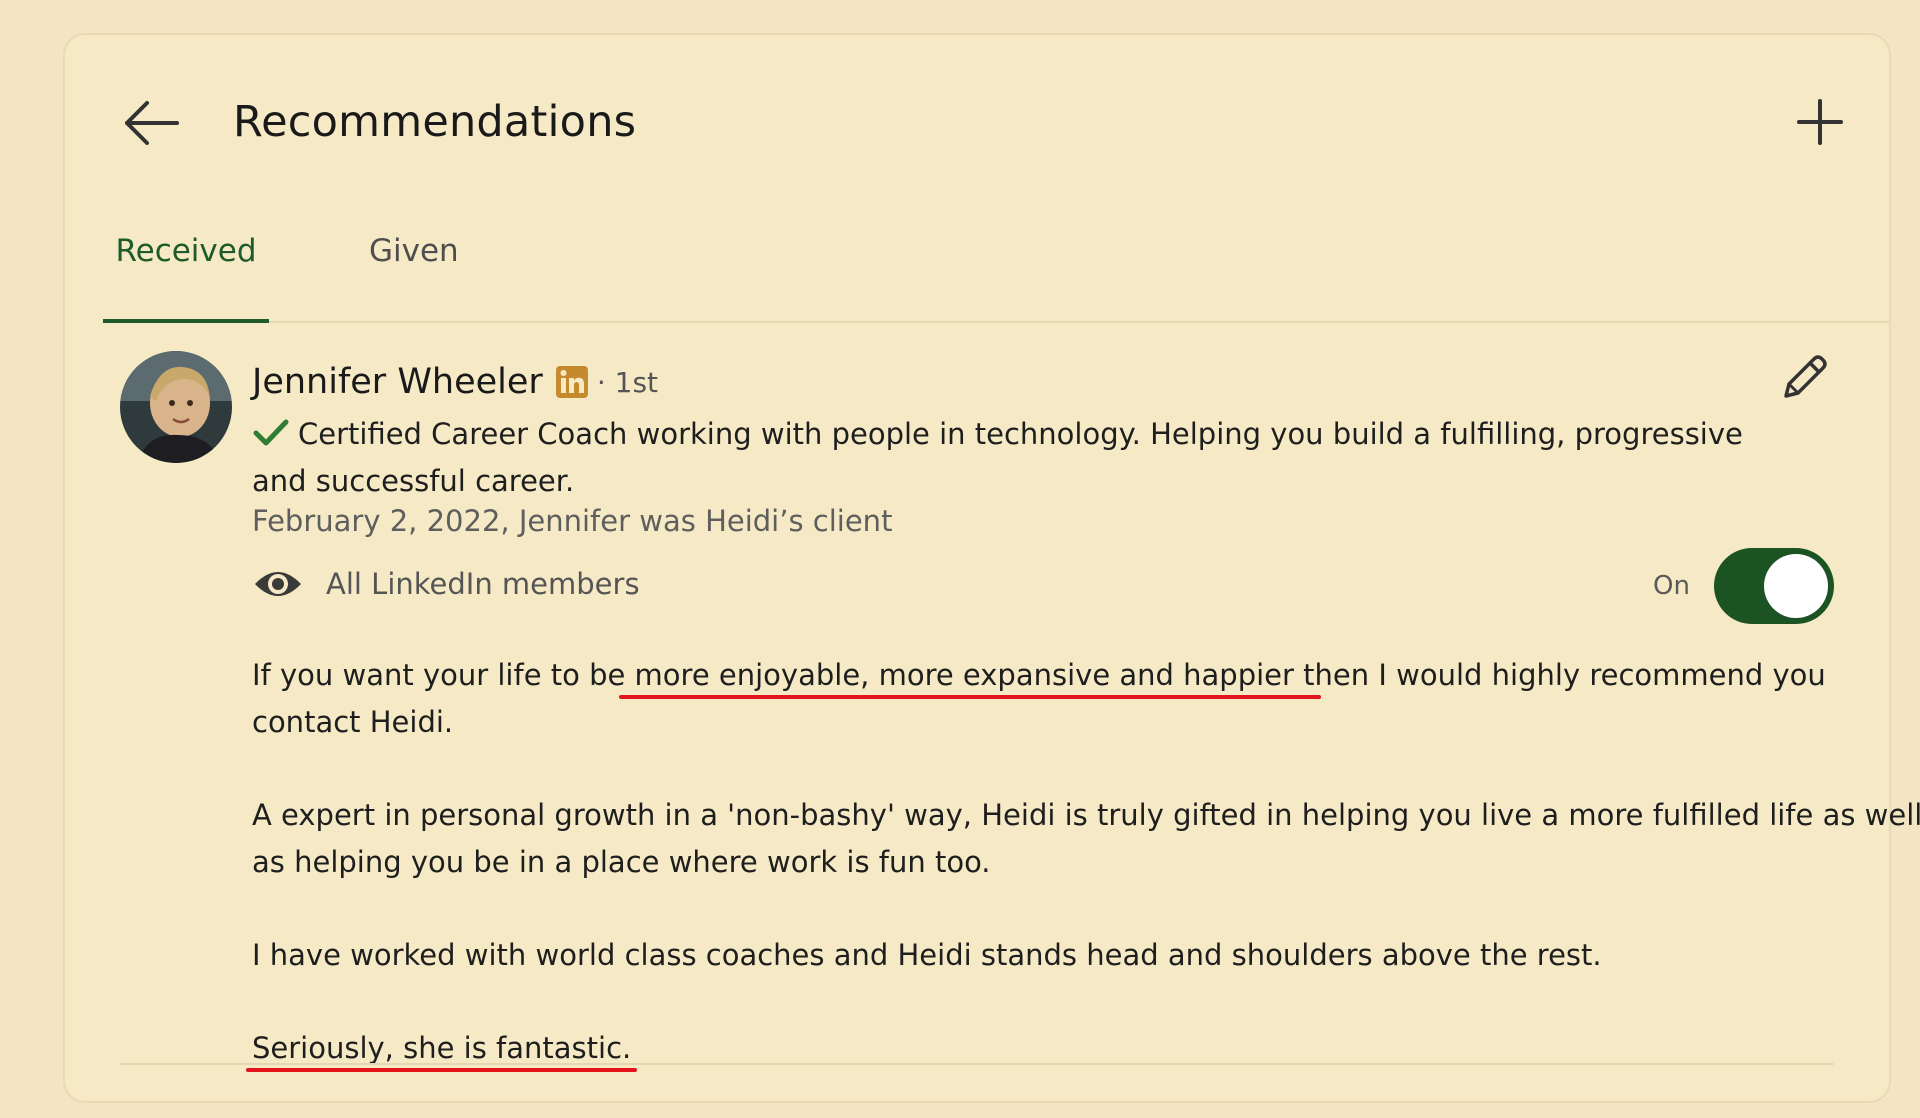 Image resolution: width=1920 pixels, height=1118 pixels. I want to click on add-recommendation-button, so click(1820, 122).